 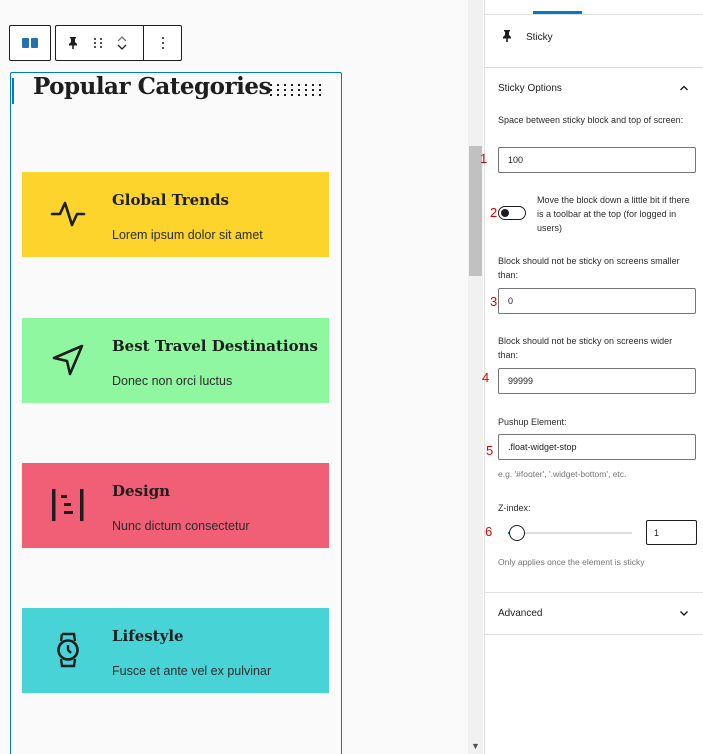 I want to click on category-card: Global Trends Lorem ipsum dolor sit amet, so click(x=175, y=214).